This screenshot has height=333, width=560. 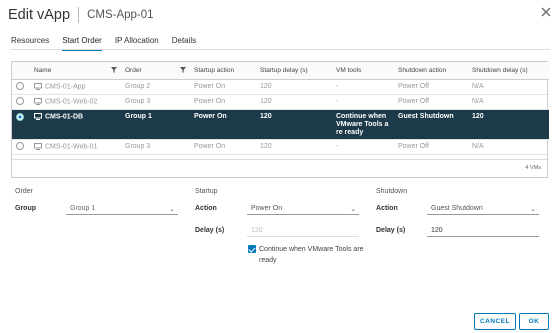 What do you see at coordinates (280, 49) in the screenshot?
I see `tab-divider` at bounding box center [280, 49].